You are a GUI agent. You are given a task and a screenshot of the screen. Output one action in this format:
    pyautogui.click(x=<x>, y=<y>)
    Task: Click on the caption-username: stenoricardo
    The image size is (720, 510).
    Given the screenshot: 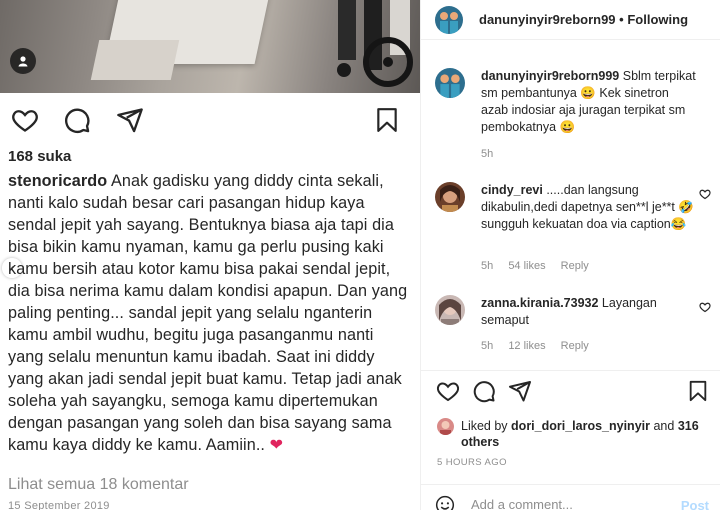 What is the action you would take?
    pyautogui.click(x=57, y=181)
    